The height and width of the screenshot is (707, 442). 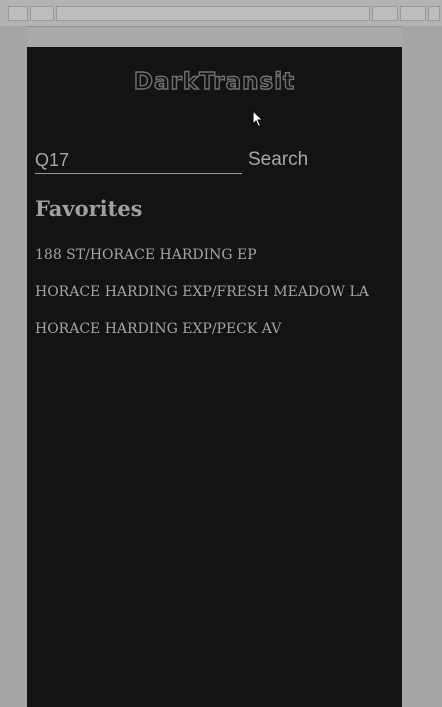 I want to click on search-button: Search, so click(x=277, y=160).